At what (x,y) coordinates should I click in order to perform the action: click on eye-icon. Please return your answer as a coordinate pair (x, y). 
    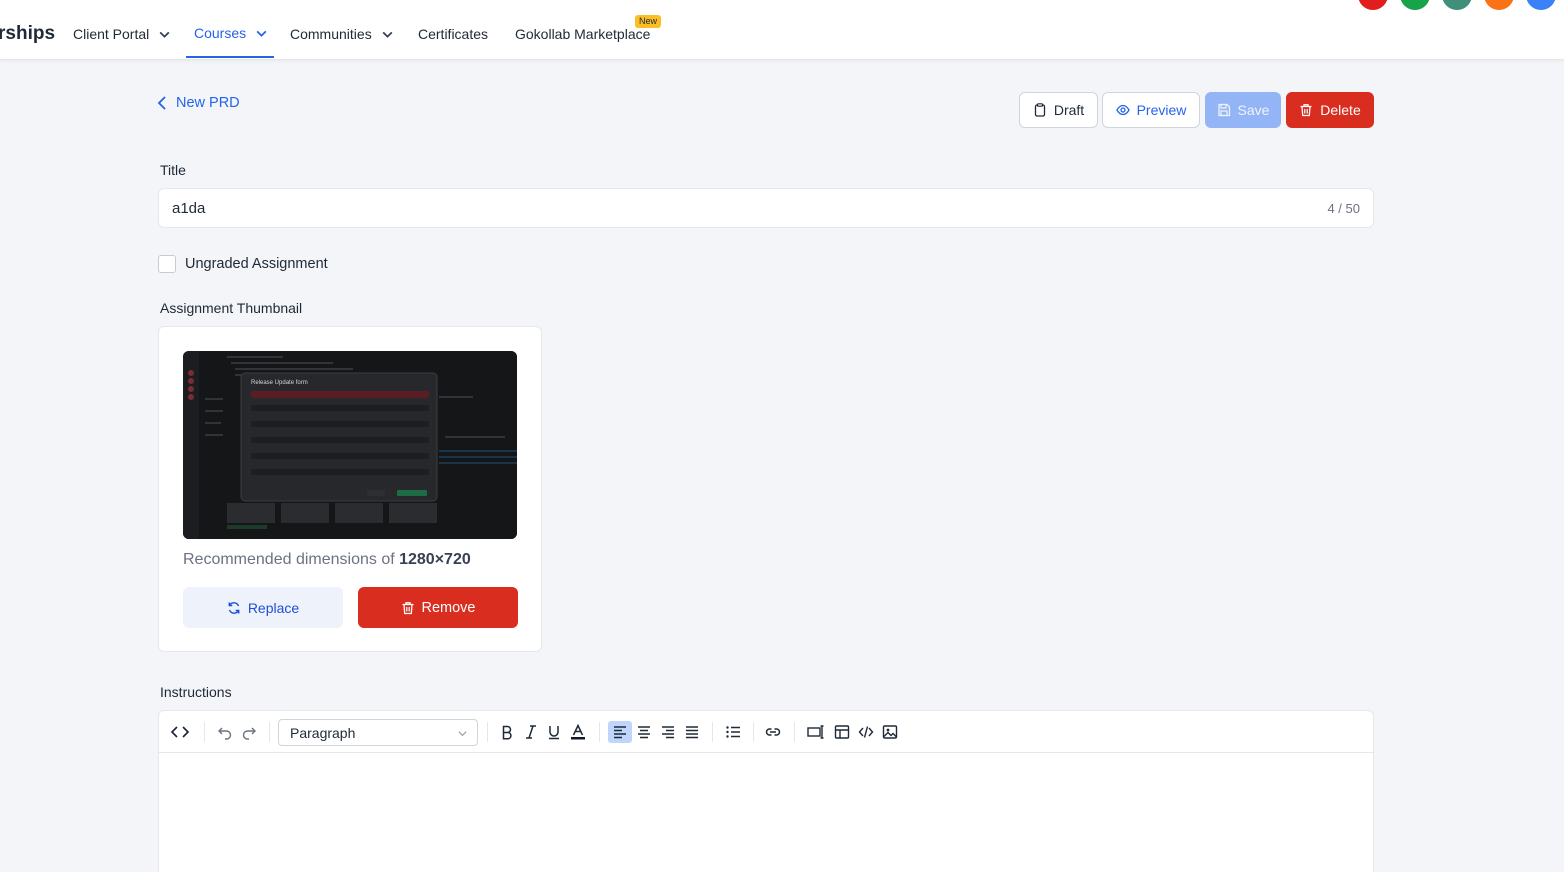
    Looking at the image, I should click on (1122, 110).